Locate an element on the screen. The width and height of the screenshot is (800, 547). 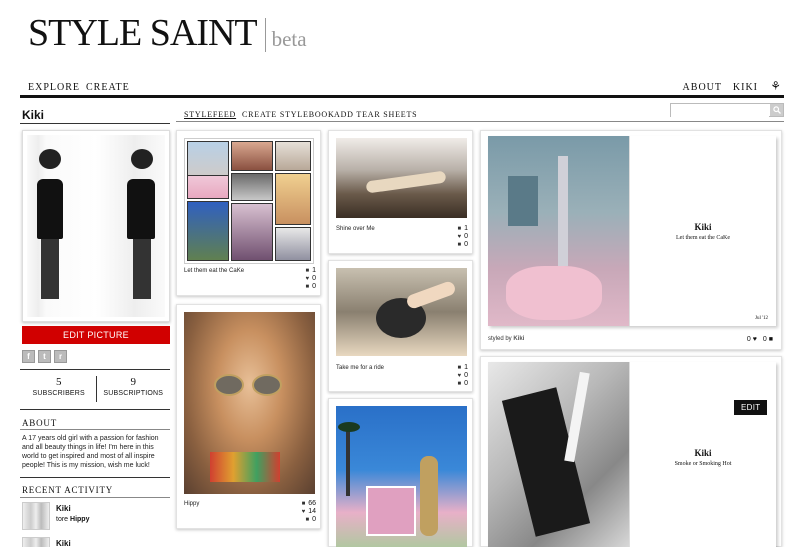
card-counts: ■ 66 ♥ 14 ■ 0 is located at coordinates (308, 512).